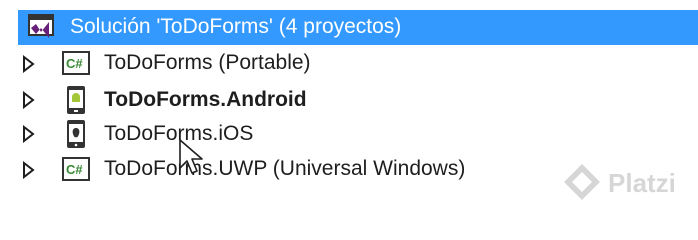  What do you see at coordinates (349, 134) in the screenshot?
I see `project-node-ios: ToDoForms.iOS` at bounding box center [349, 134].